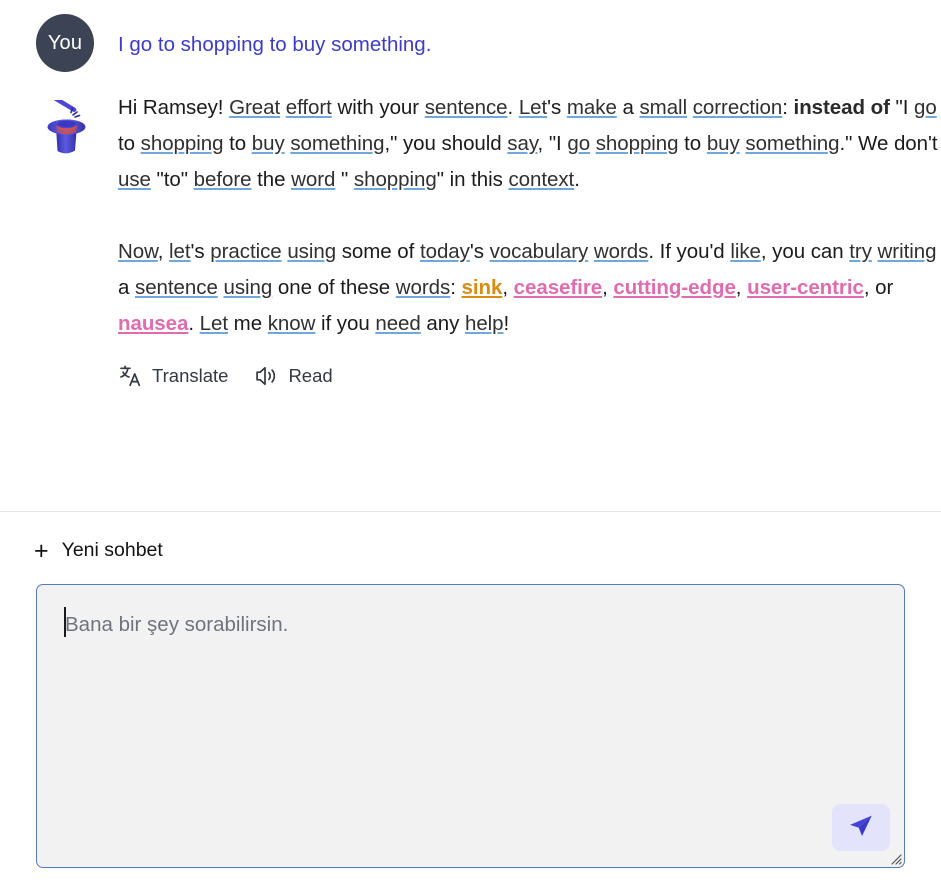 The image size is (941, 889). Describe the element at coordinates (738, 107) in the screenshot. I see `word-link: correction` at that location.